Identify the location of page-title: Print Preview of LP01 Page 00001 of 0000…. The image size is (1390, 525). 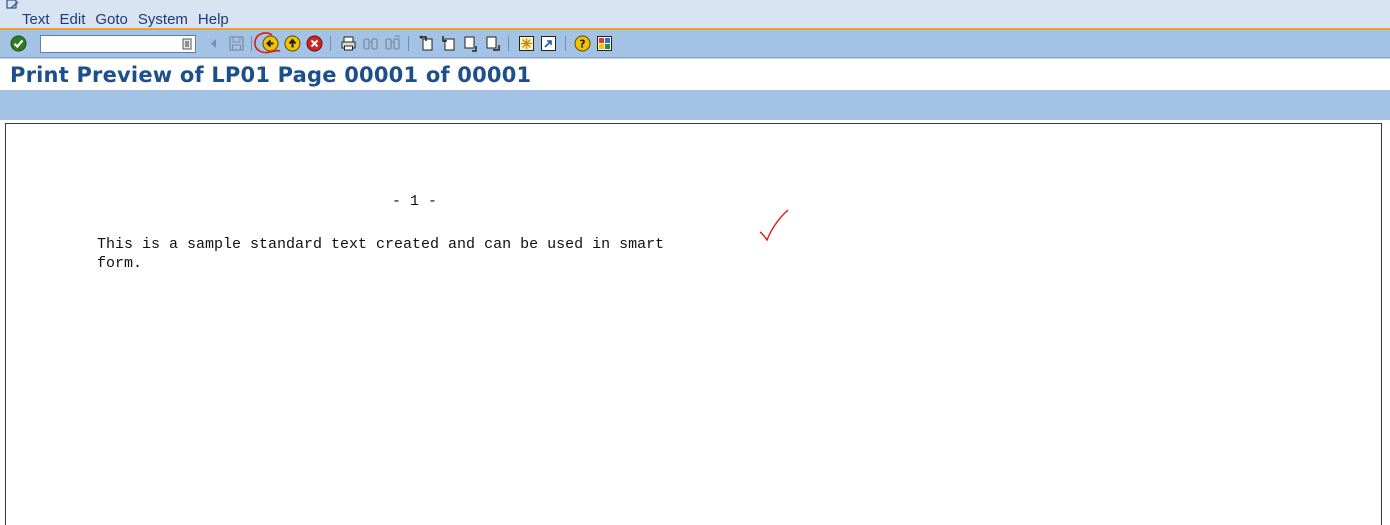
(271, 75).